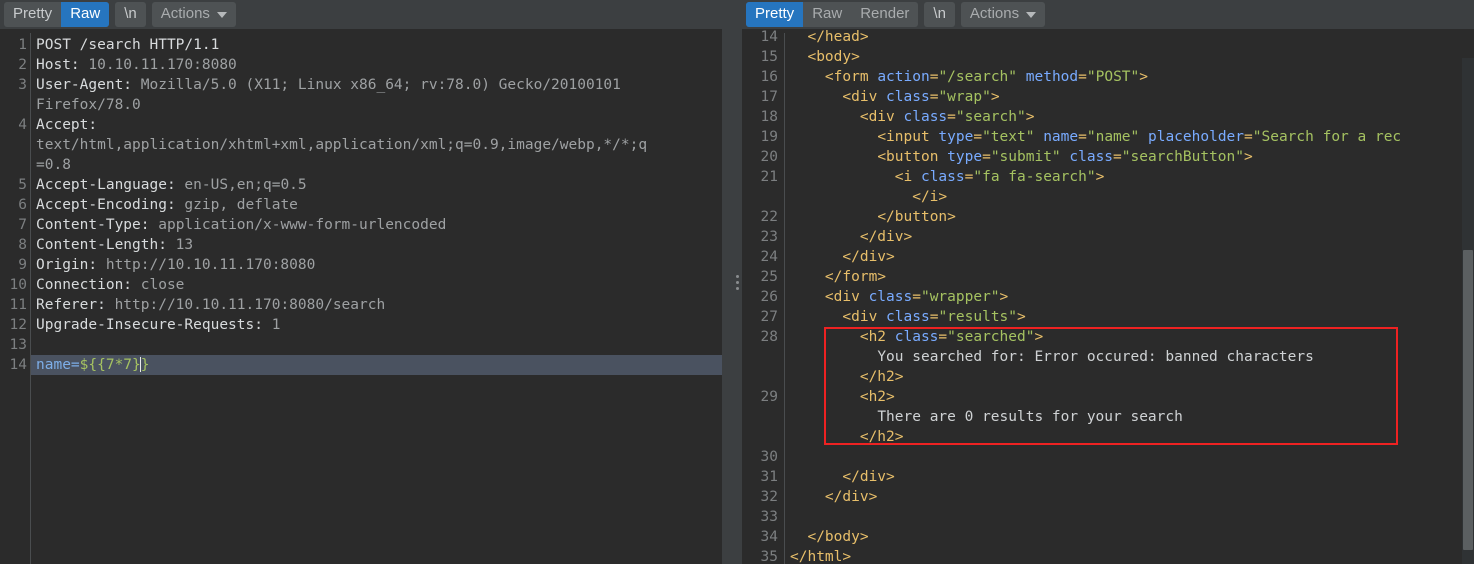 The height and width of the screenshot is (564, 1474). I want to click on request-actions-button: Actions, so click(193, 14).